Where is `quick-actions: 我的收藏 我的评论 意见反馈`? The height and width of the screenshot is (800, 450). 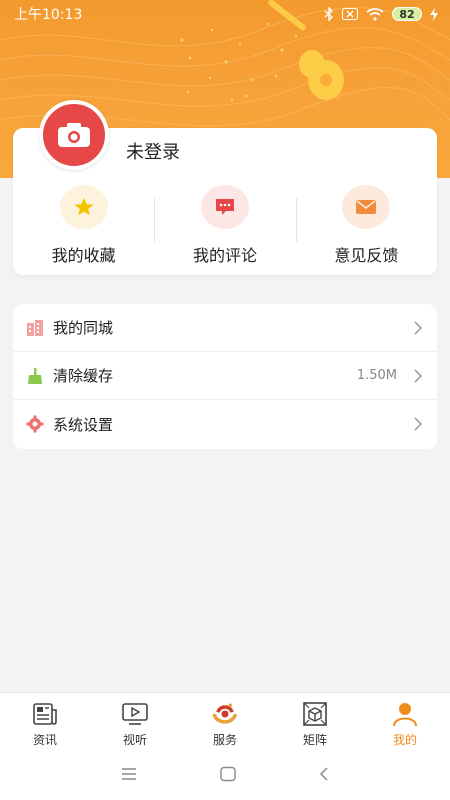
quick-actions: 我的收藏 我的评论 意见反馈 is located at coordinates (225, 228).